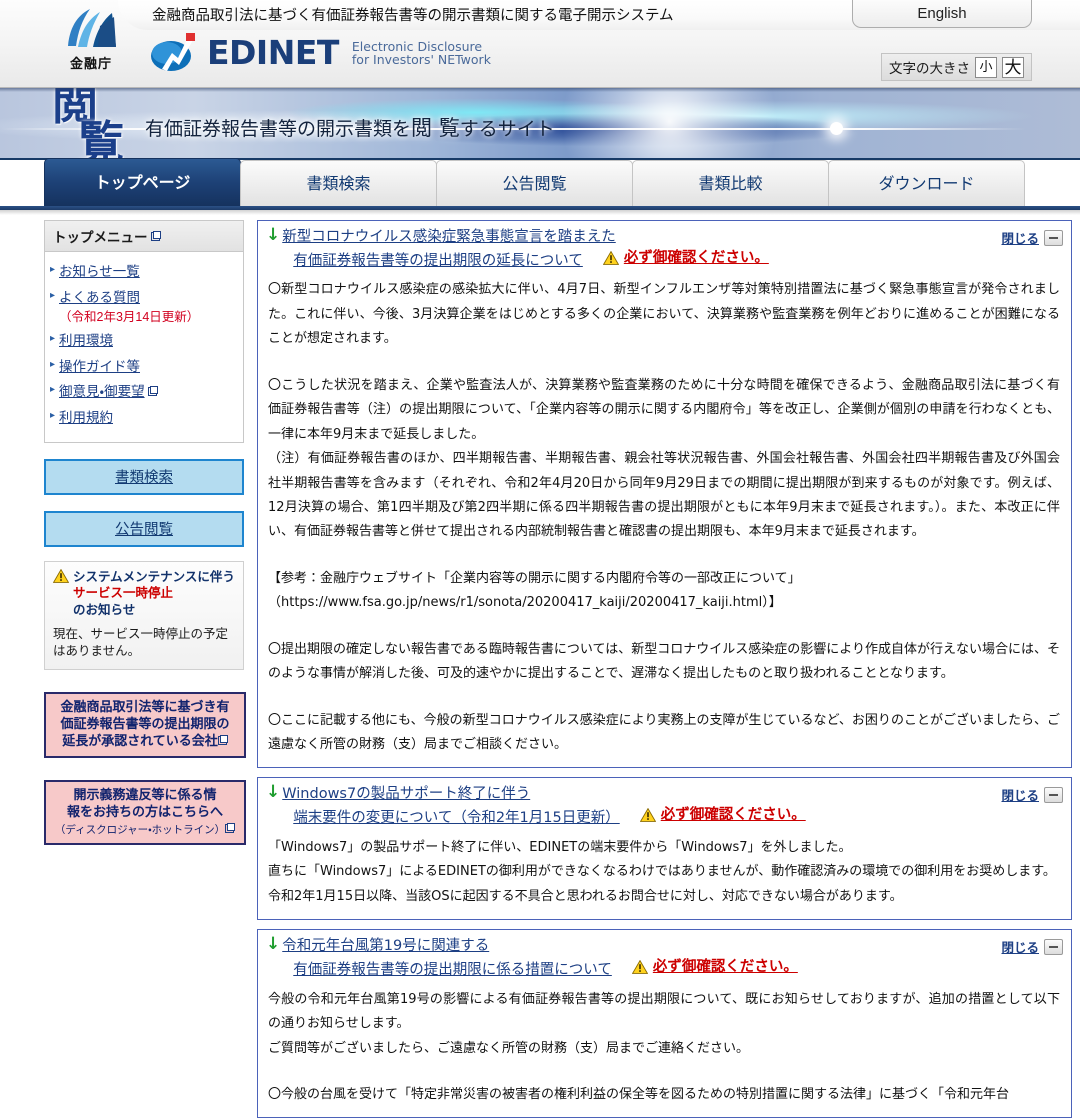  What do you see at coordinates (144, 368) in the screenshot?
I see `sidebar-item-guide: 操作ガイド等` at bounding box center [144, 368].